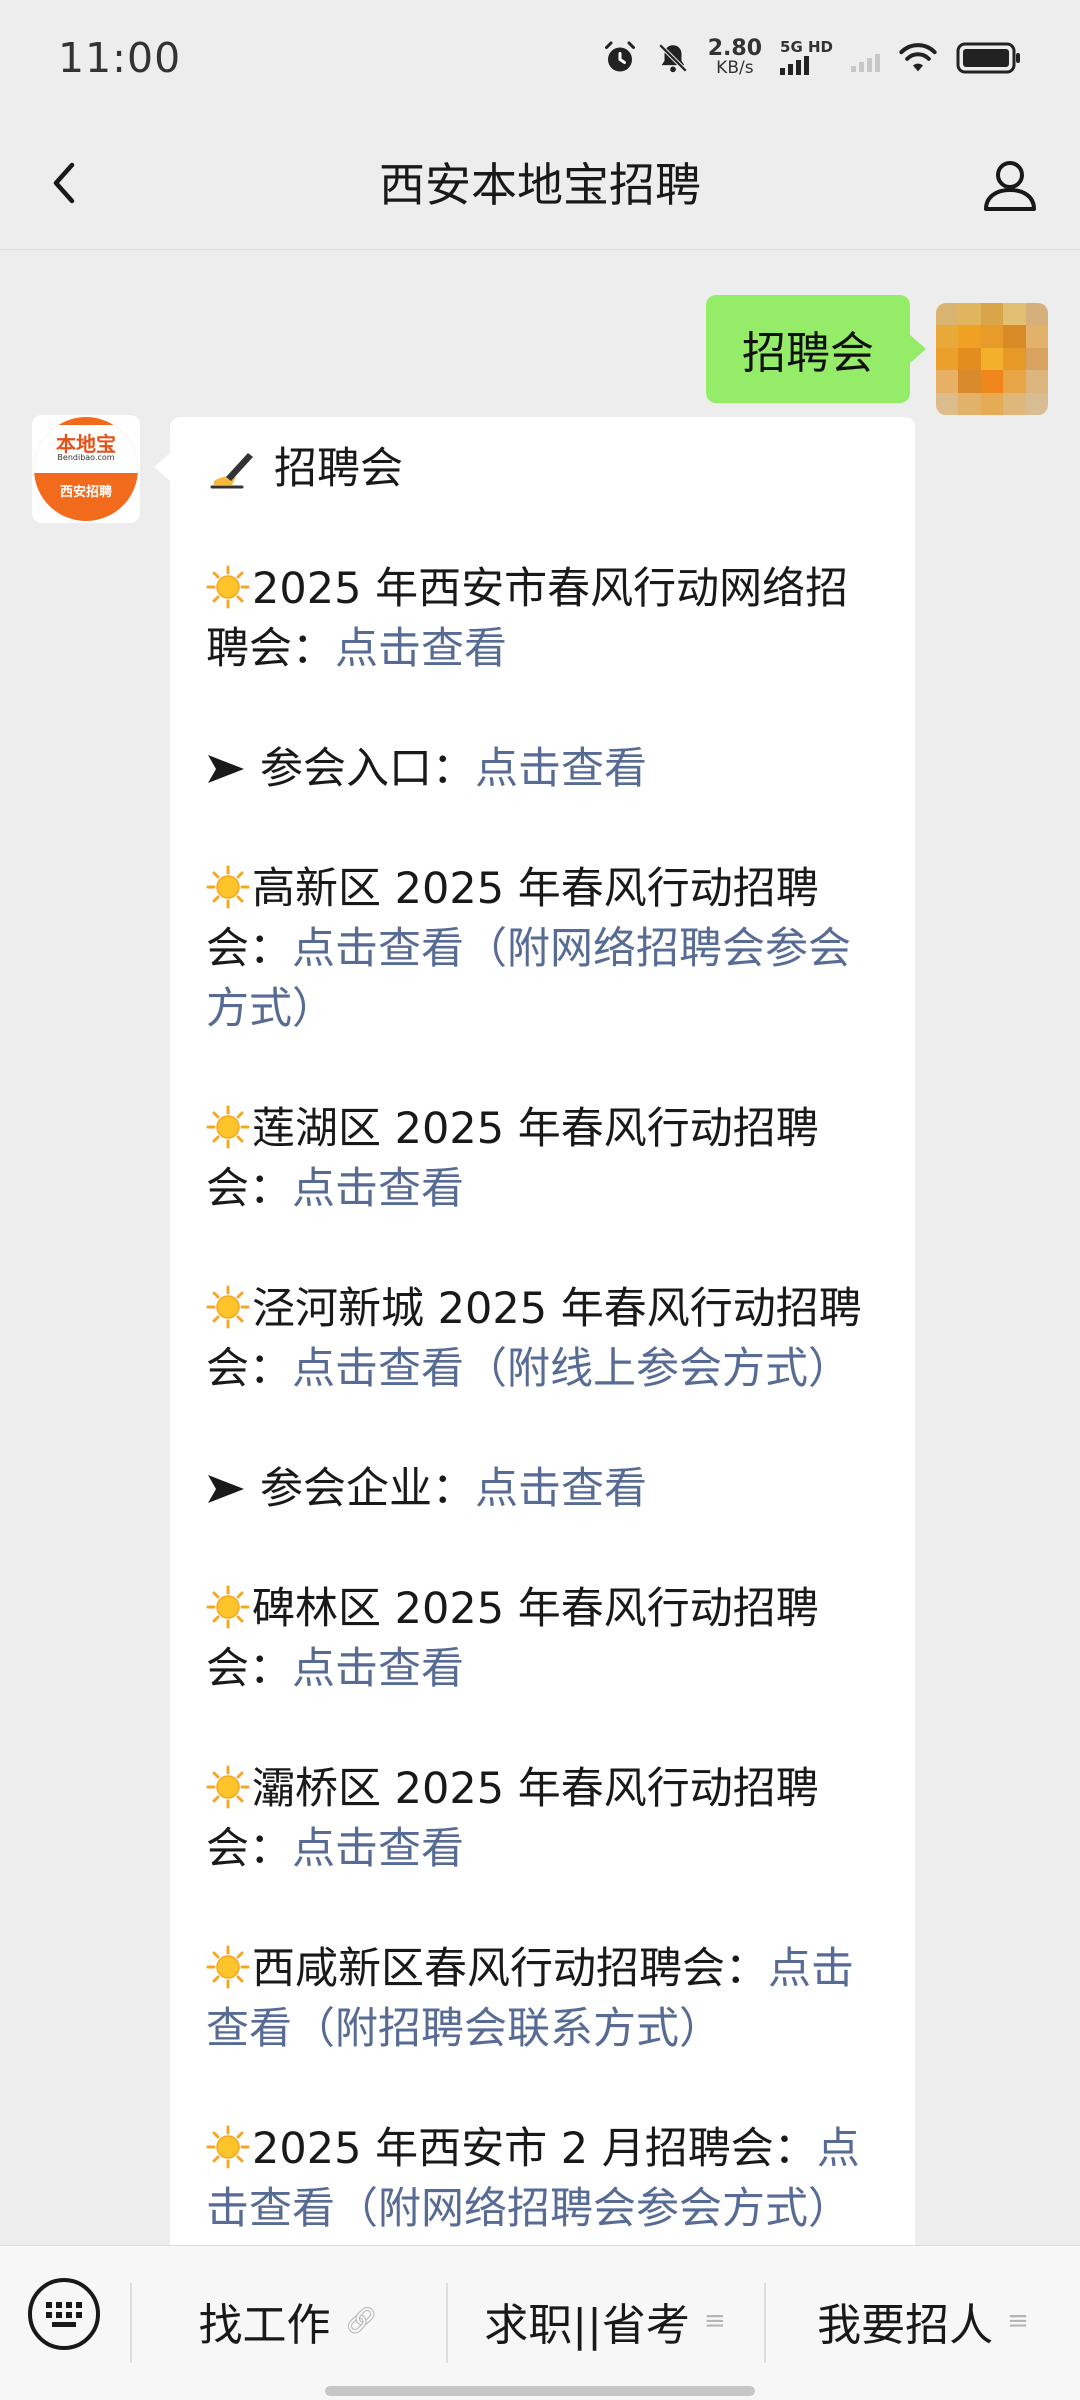  What do you see at coordinates (865, 62) in the screenshot?
I see `signal-bars-secondary-icon` at bounding box center [865, 62].